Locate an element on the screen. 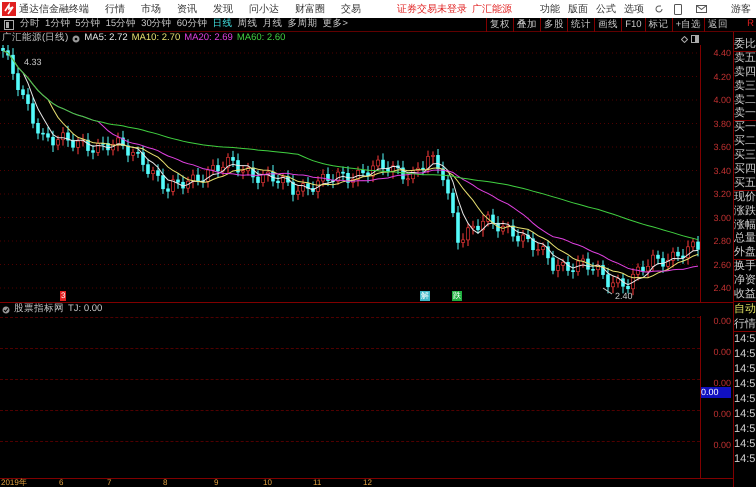  price-axis-label: 4.00 is located at coordinates (722, 100).